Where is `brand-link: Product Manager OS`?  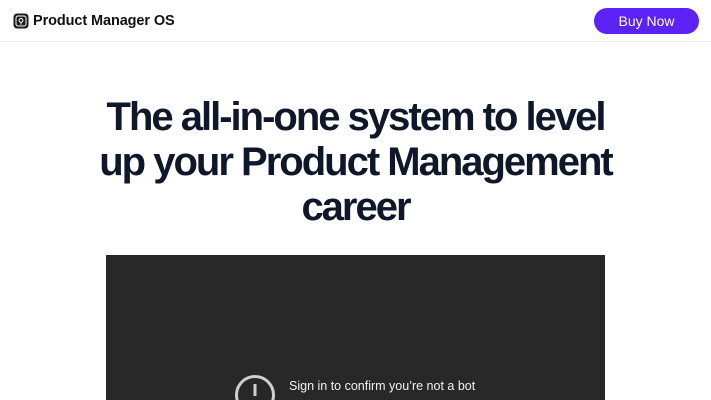
brand-link: Product Manager OS is located at coordinates (94, 21).